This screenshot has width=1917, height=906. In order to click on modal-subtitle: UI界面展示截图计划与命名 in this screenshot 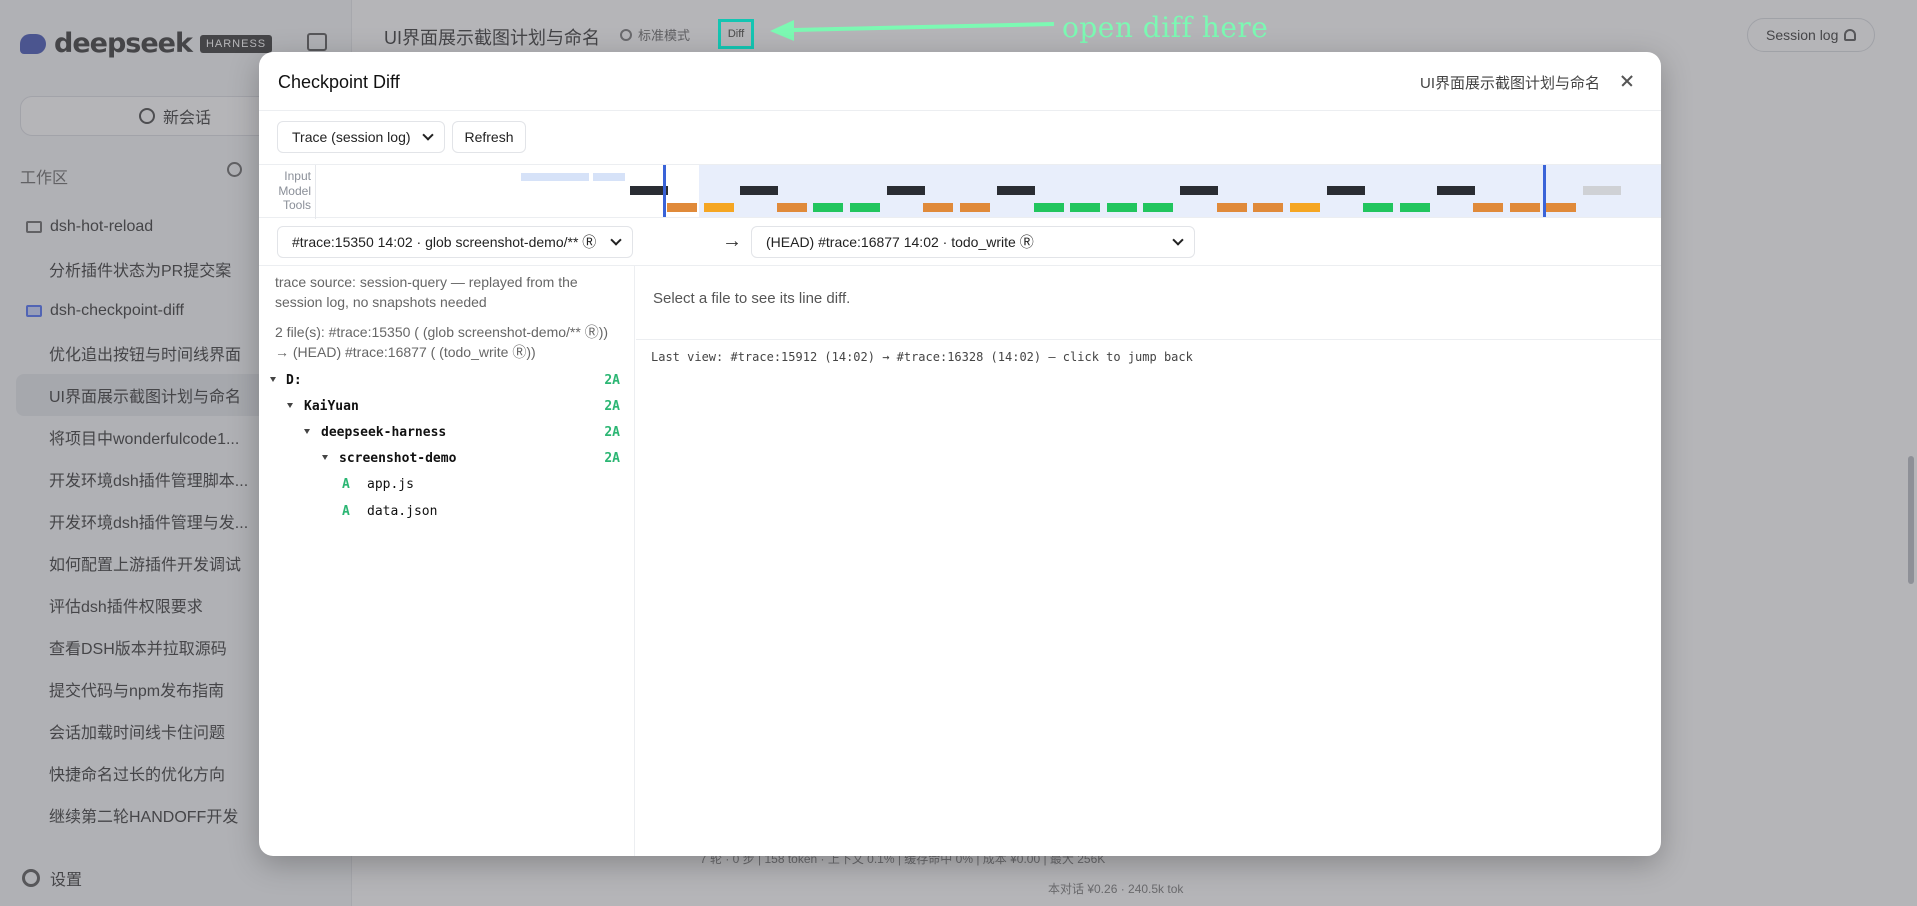, I will do `click(1509, 83)`.